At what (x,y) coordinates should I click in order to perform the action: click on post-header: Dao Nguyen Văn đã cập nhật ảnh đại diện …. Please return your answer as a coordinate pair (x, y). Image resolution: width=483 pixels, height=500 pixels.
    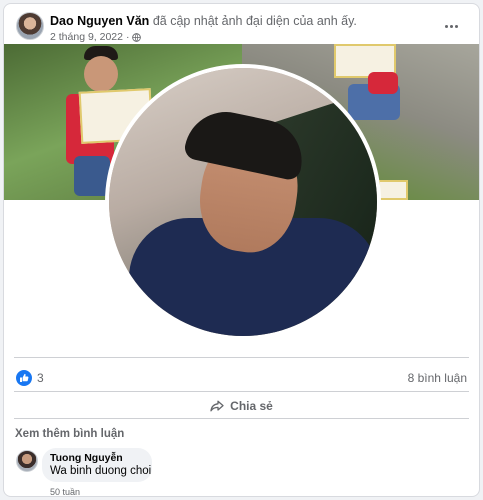
    Looking at the image, I should click on (241, 28).